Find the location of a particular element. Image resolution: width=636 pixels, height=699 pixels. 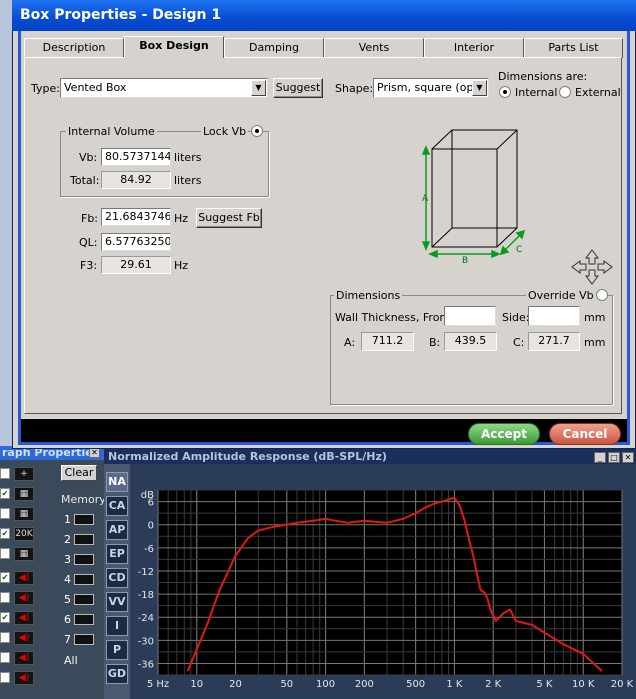

memory-slot: 2 is located at coordinates (81, 540).